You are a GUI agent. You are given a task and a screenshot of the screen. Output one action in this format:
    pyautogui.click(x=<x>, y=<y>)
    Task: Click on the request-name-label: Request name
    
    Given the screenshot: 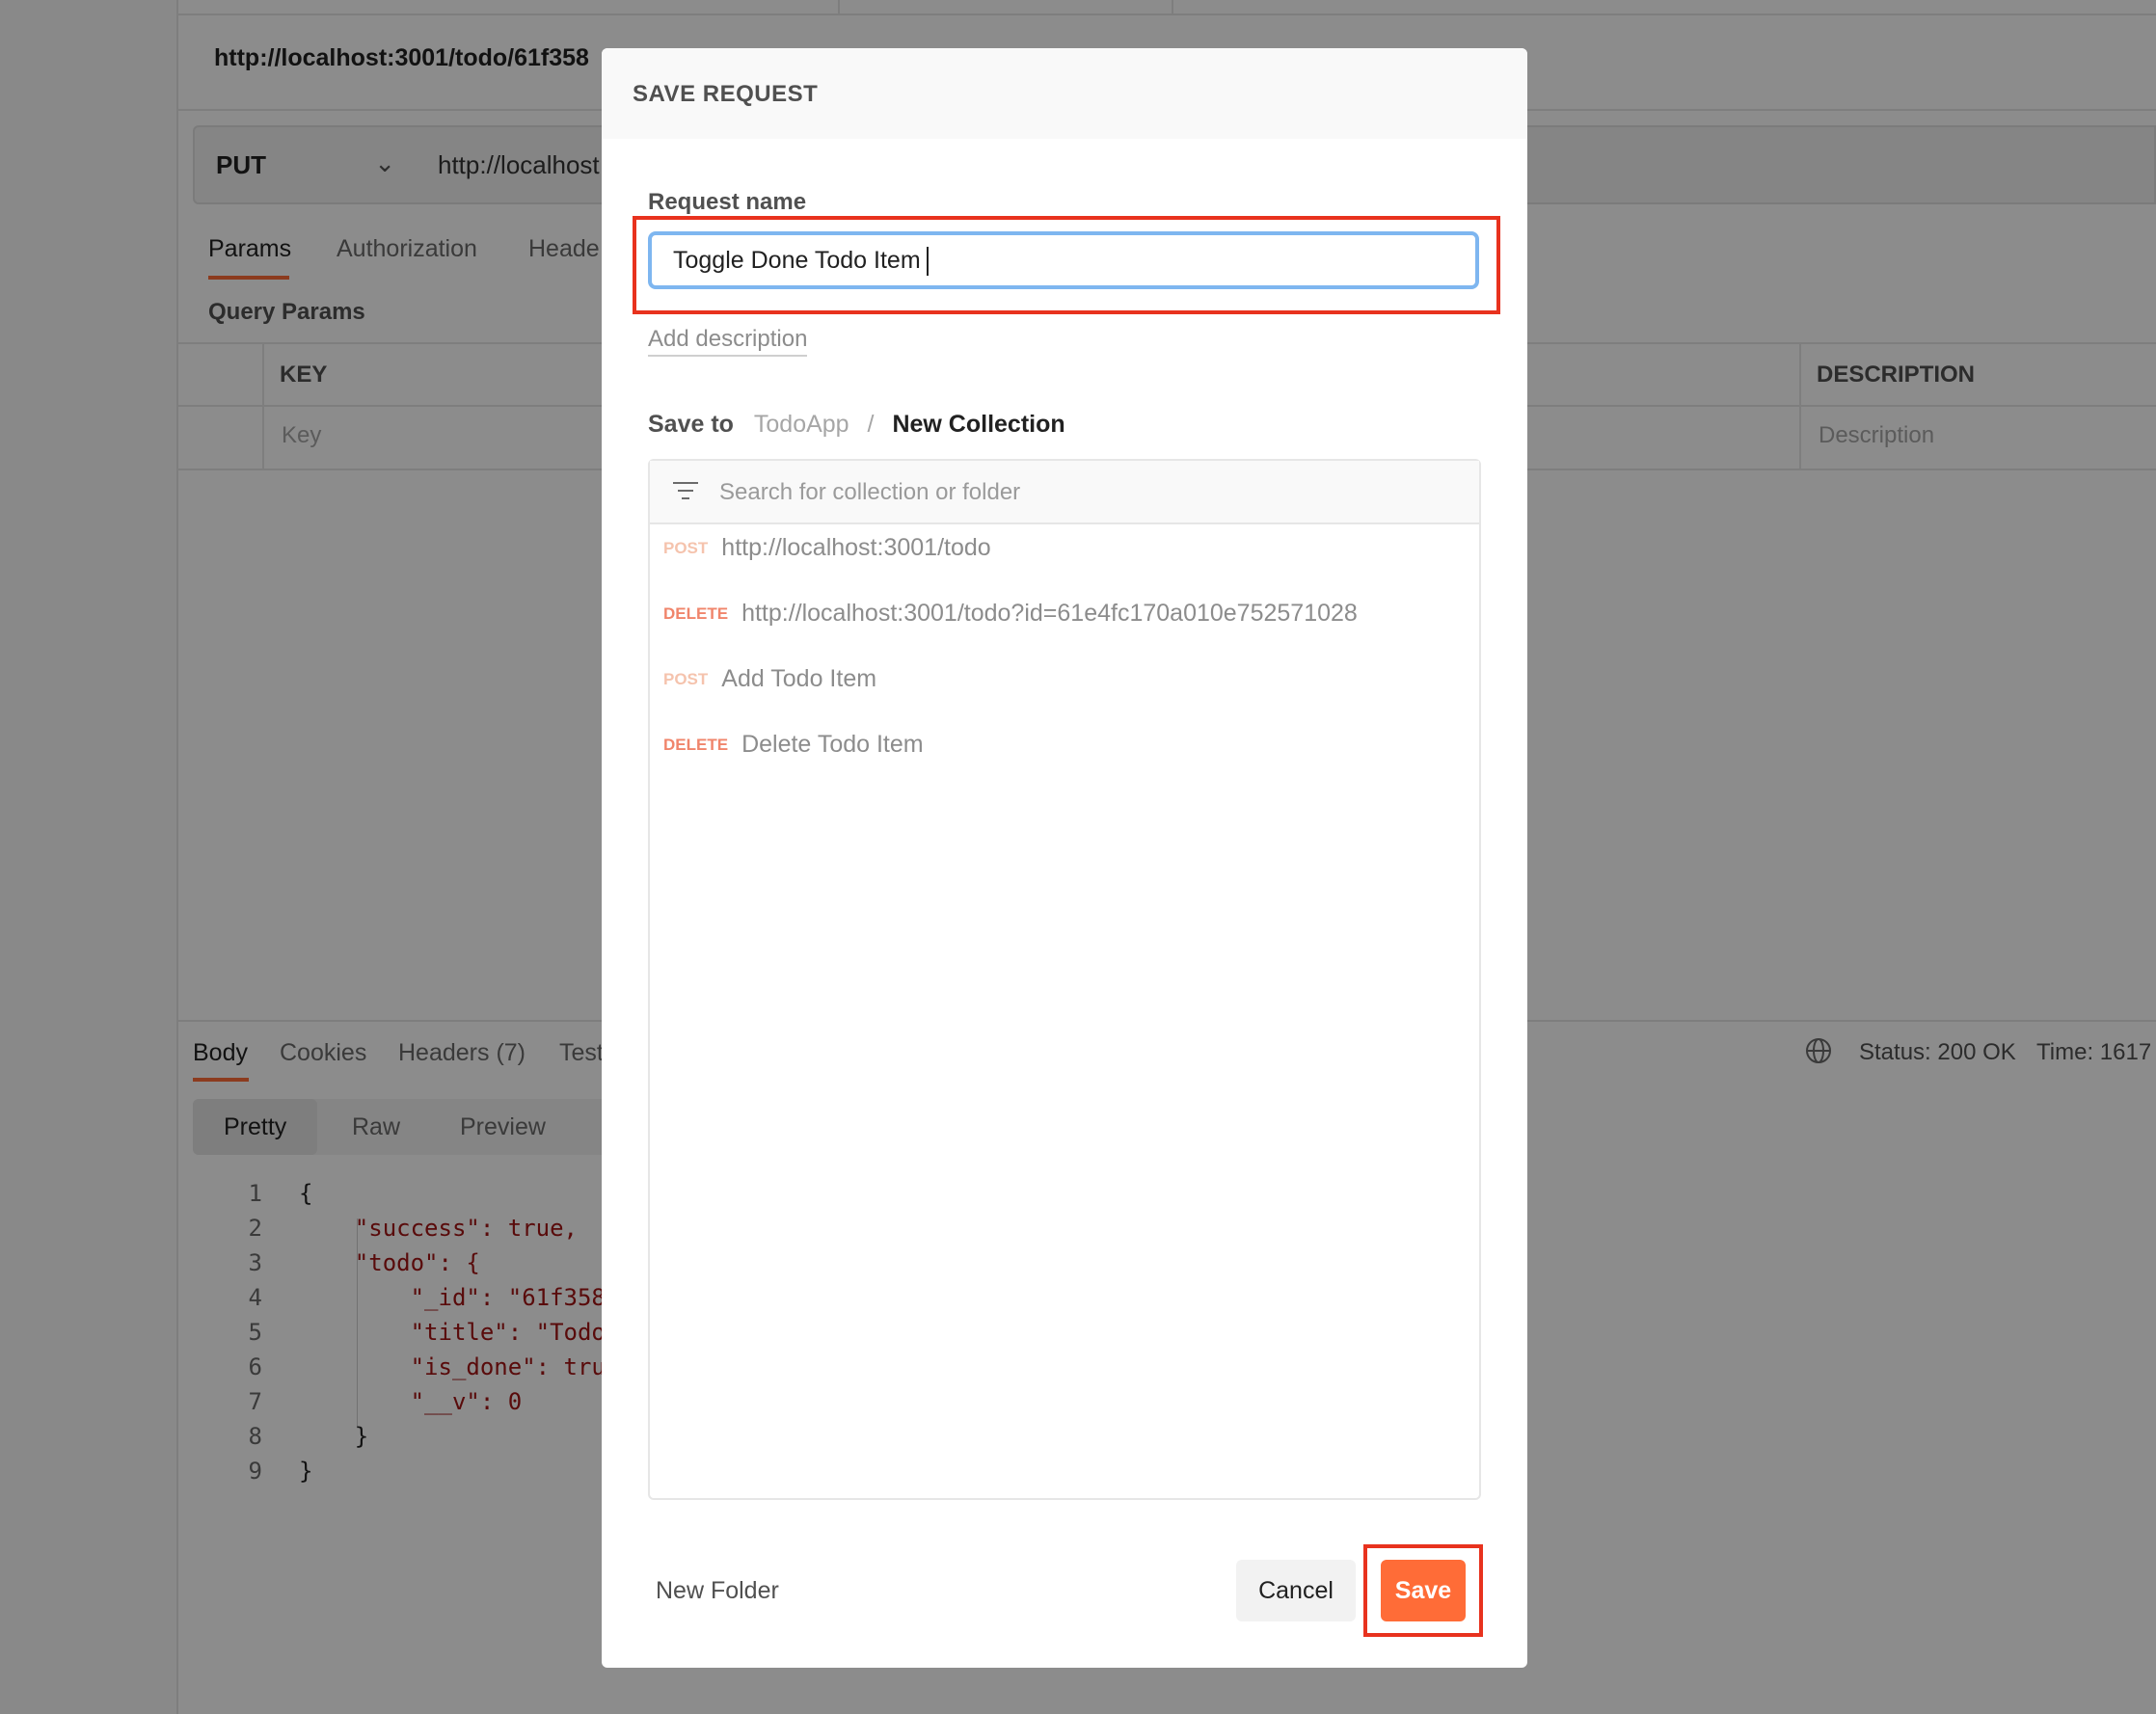 What is the action you would take?
    pyautogui.click(x=727, y=202)
    